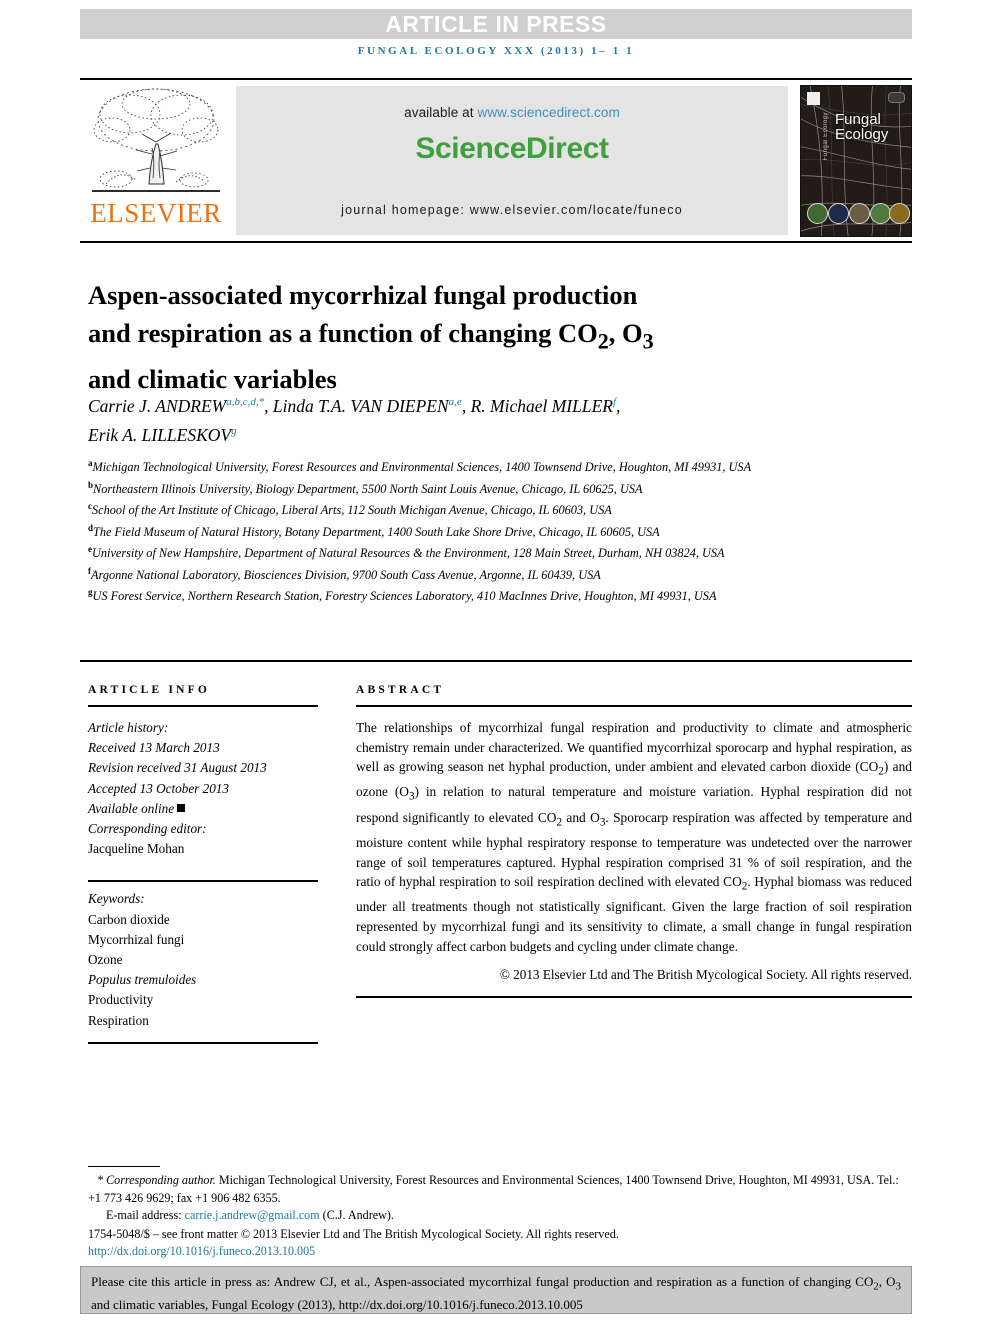 This screenshot has width=992, height=1323. Describe the element at coordinates (203, 706) in the screenshot. I see `article-info-rule` at that location.